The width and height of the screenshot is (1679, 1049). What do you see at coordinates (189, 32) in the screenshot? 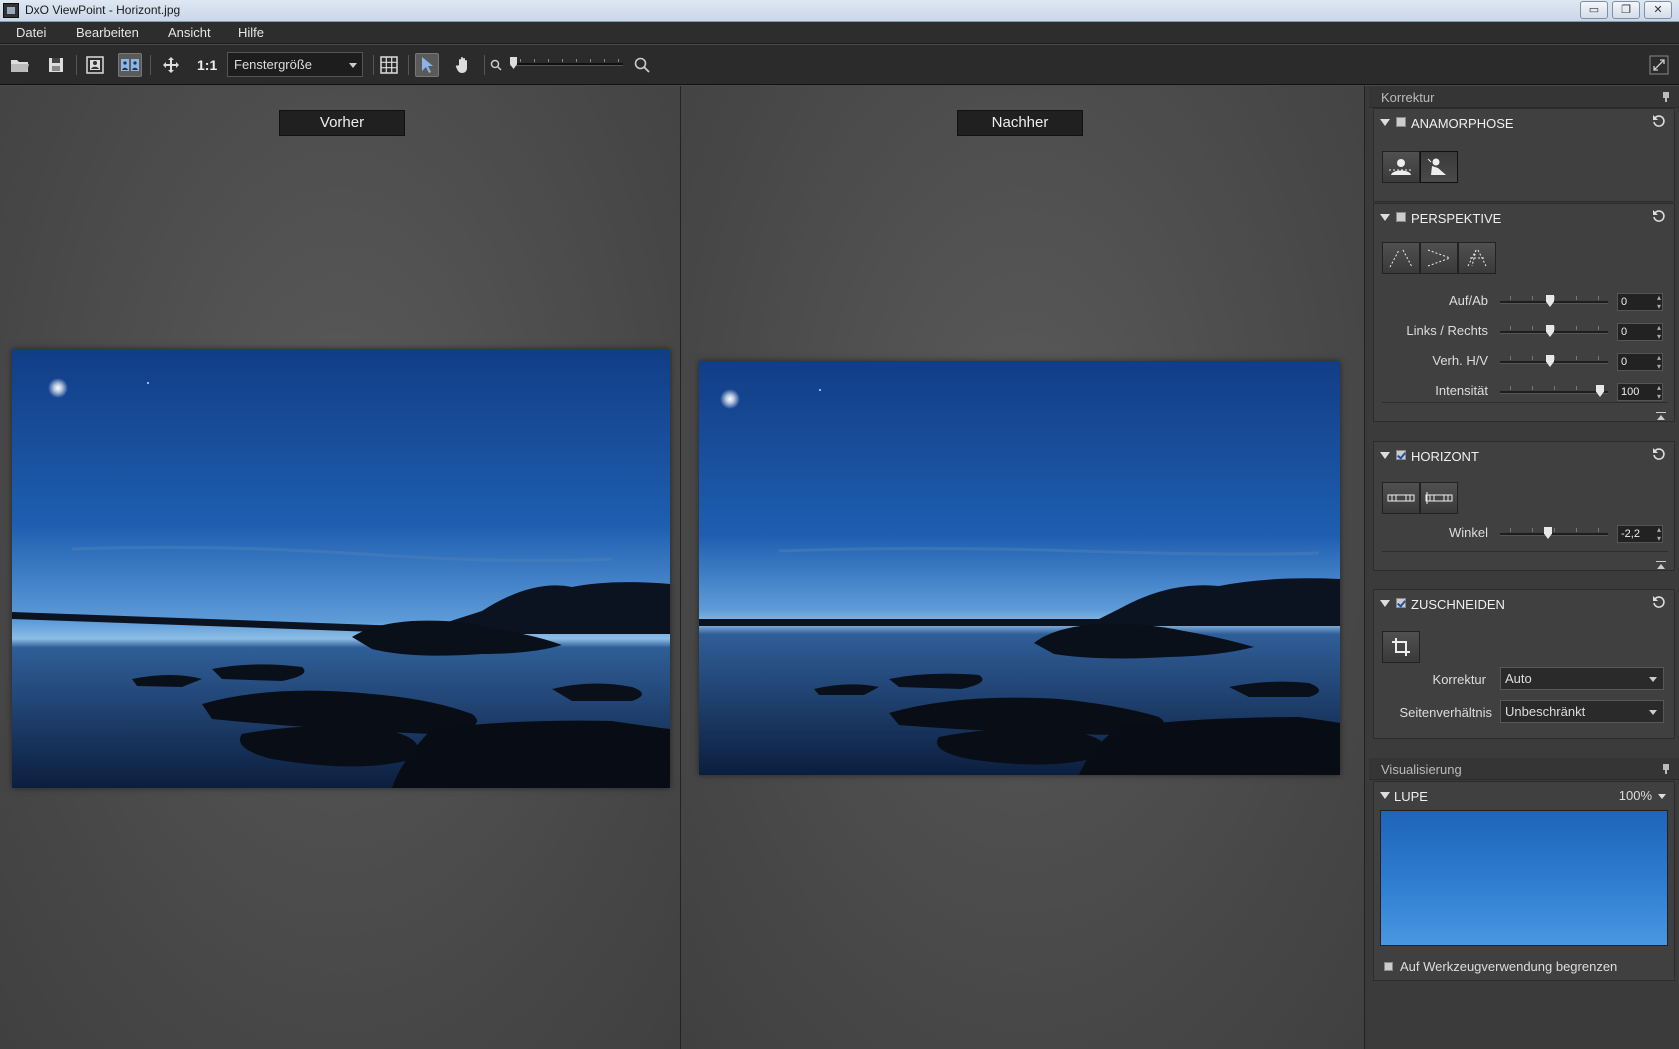
I see `menu-ansicht: Ansicht` at bounding box center [189, 32].